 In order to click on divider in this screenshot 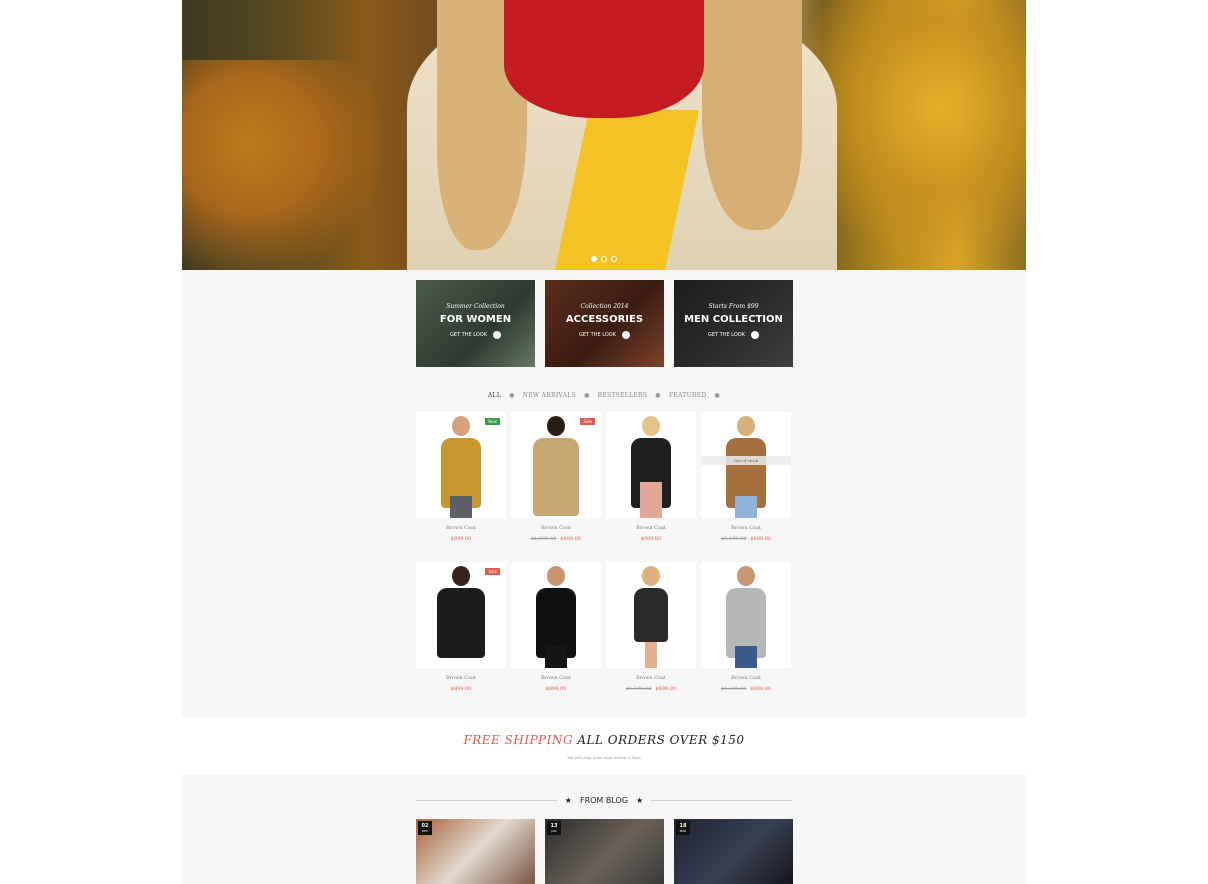, I will do `click(721, 800)`.